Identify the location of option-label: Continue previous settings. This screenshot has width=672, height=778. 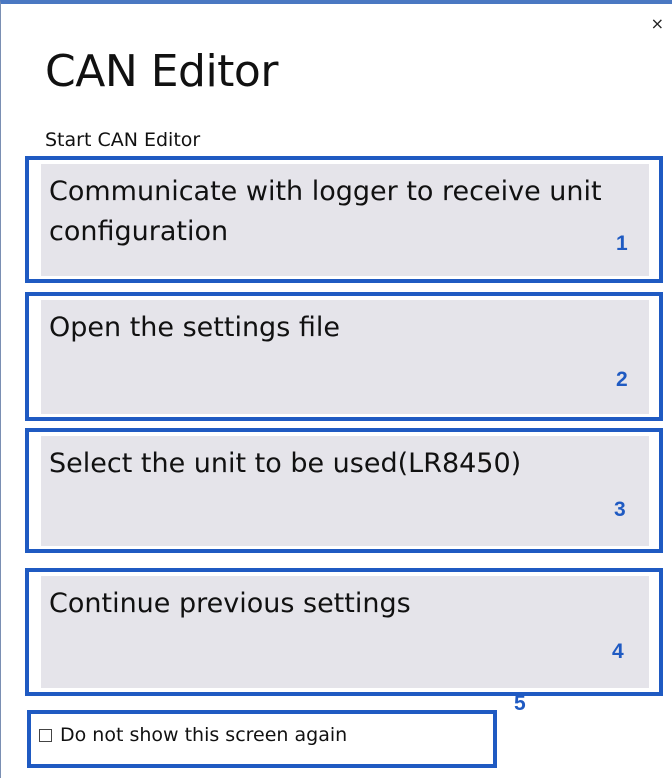
(230, 603).